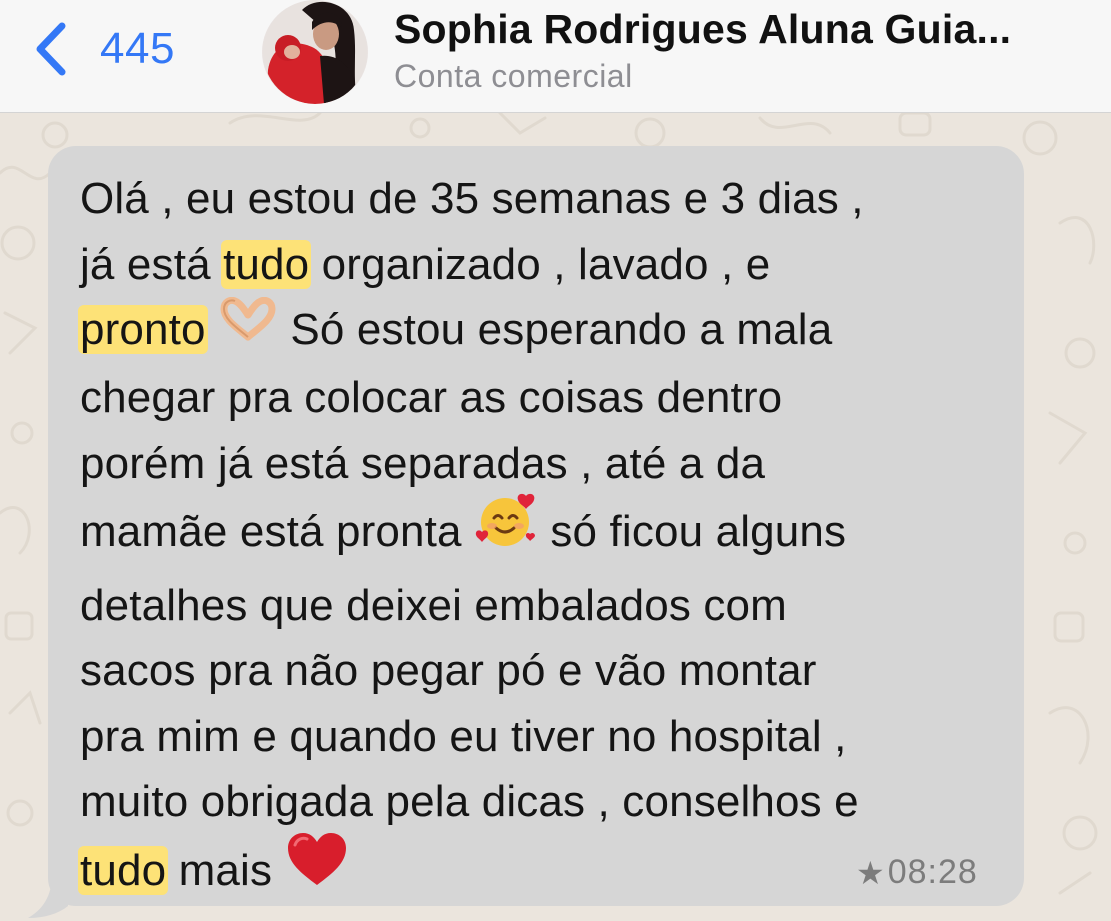  What do you see at coordinates (51, 49) in the screenshot?
I see `chevron-left-icon` at bounding box center [51, 49].